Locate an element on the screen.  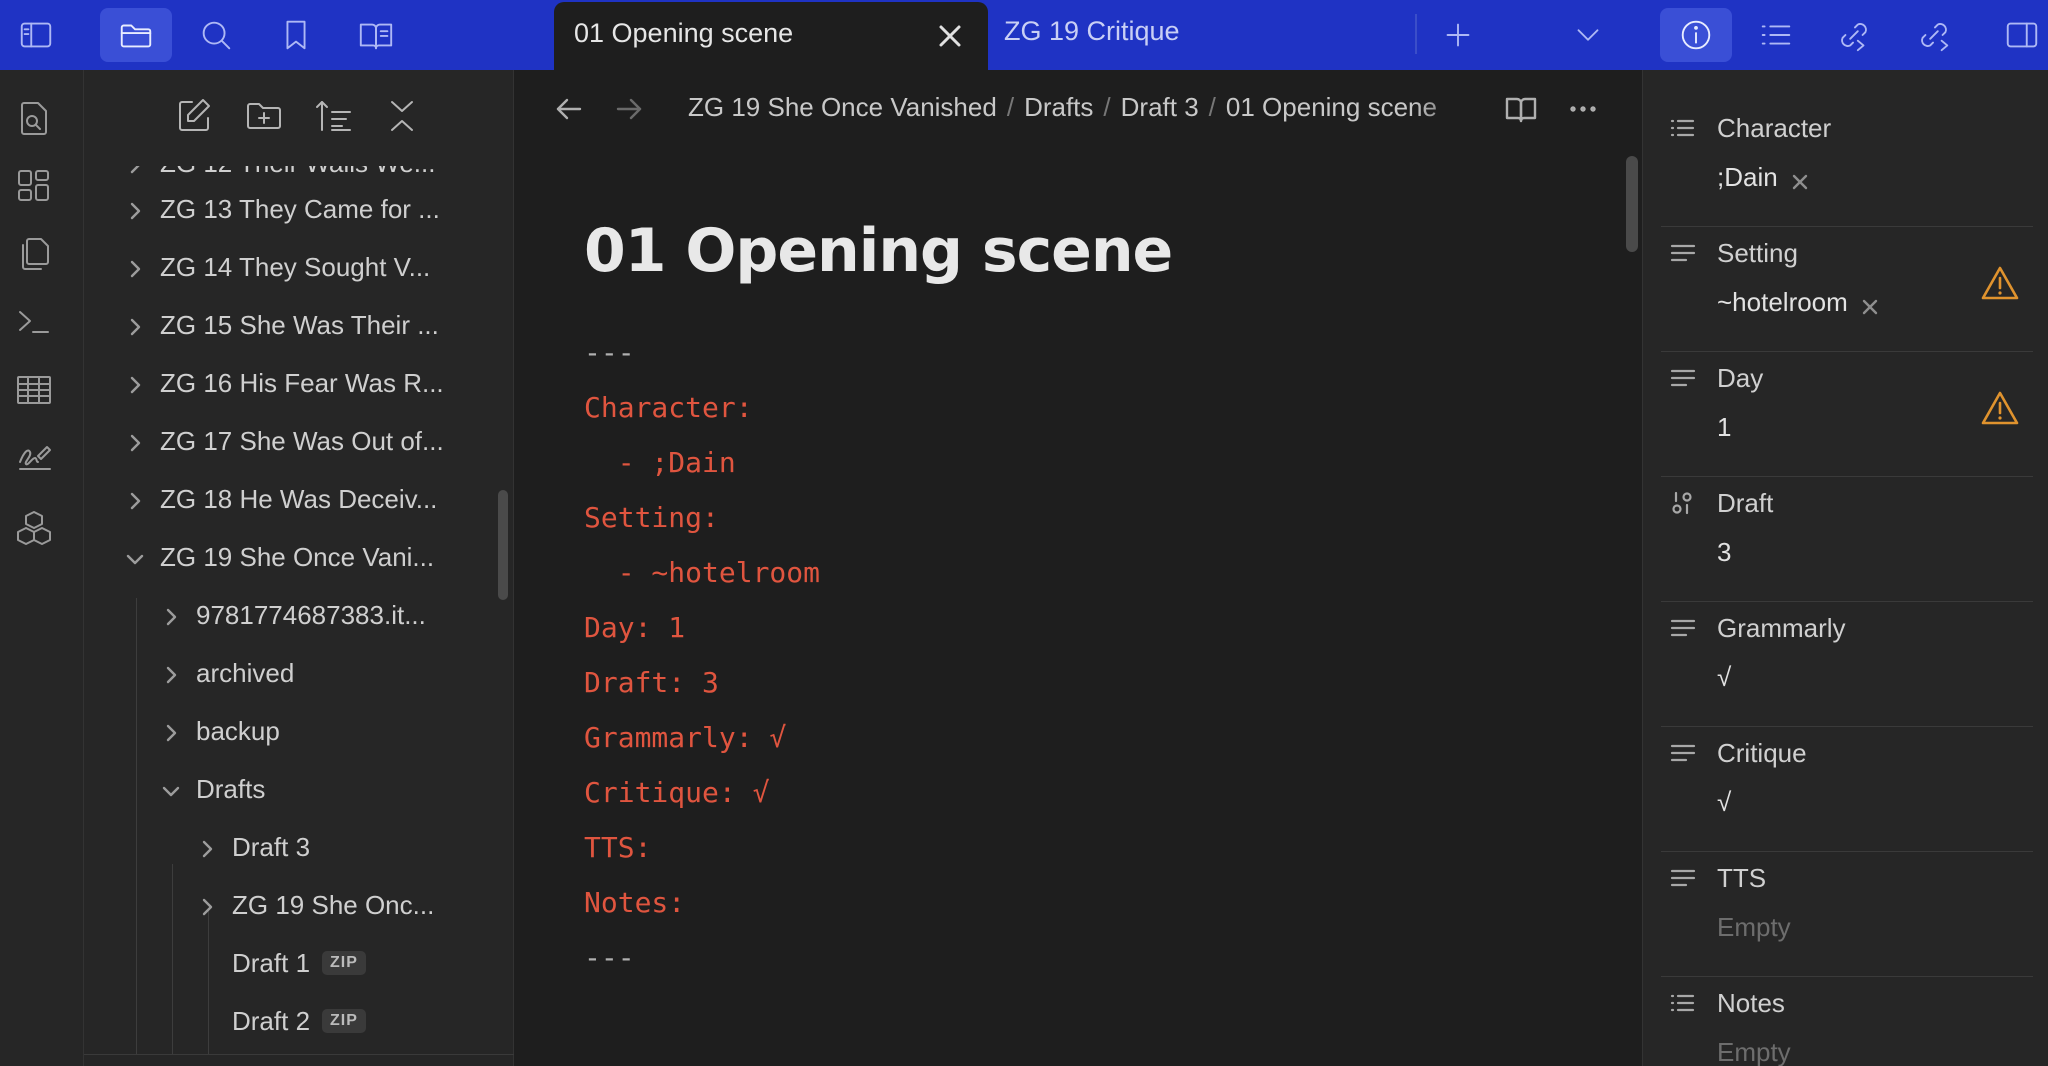
property-key: Grammarly is located at coordinates (1753, 628).